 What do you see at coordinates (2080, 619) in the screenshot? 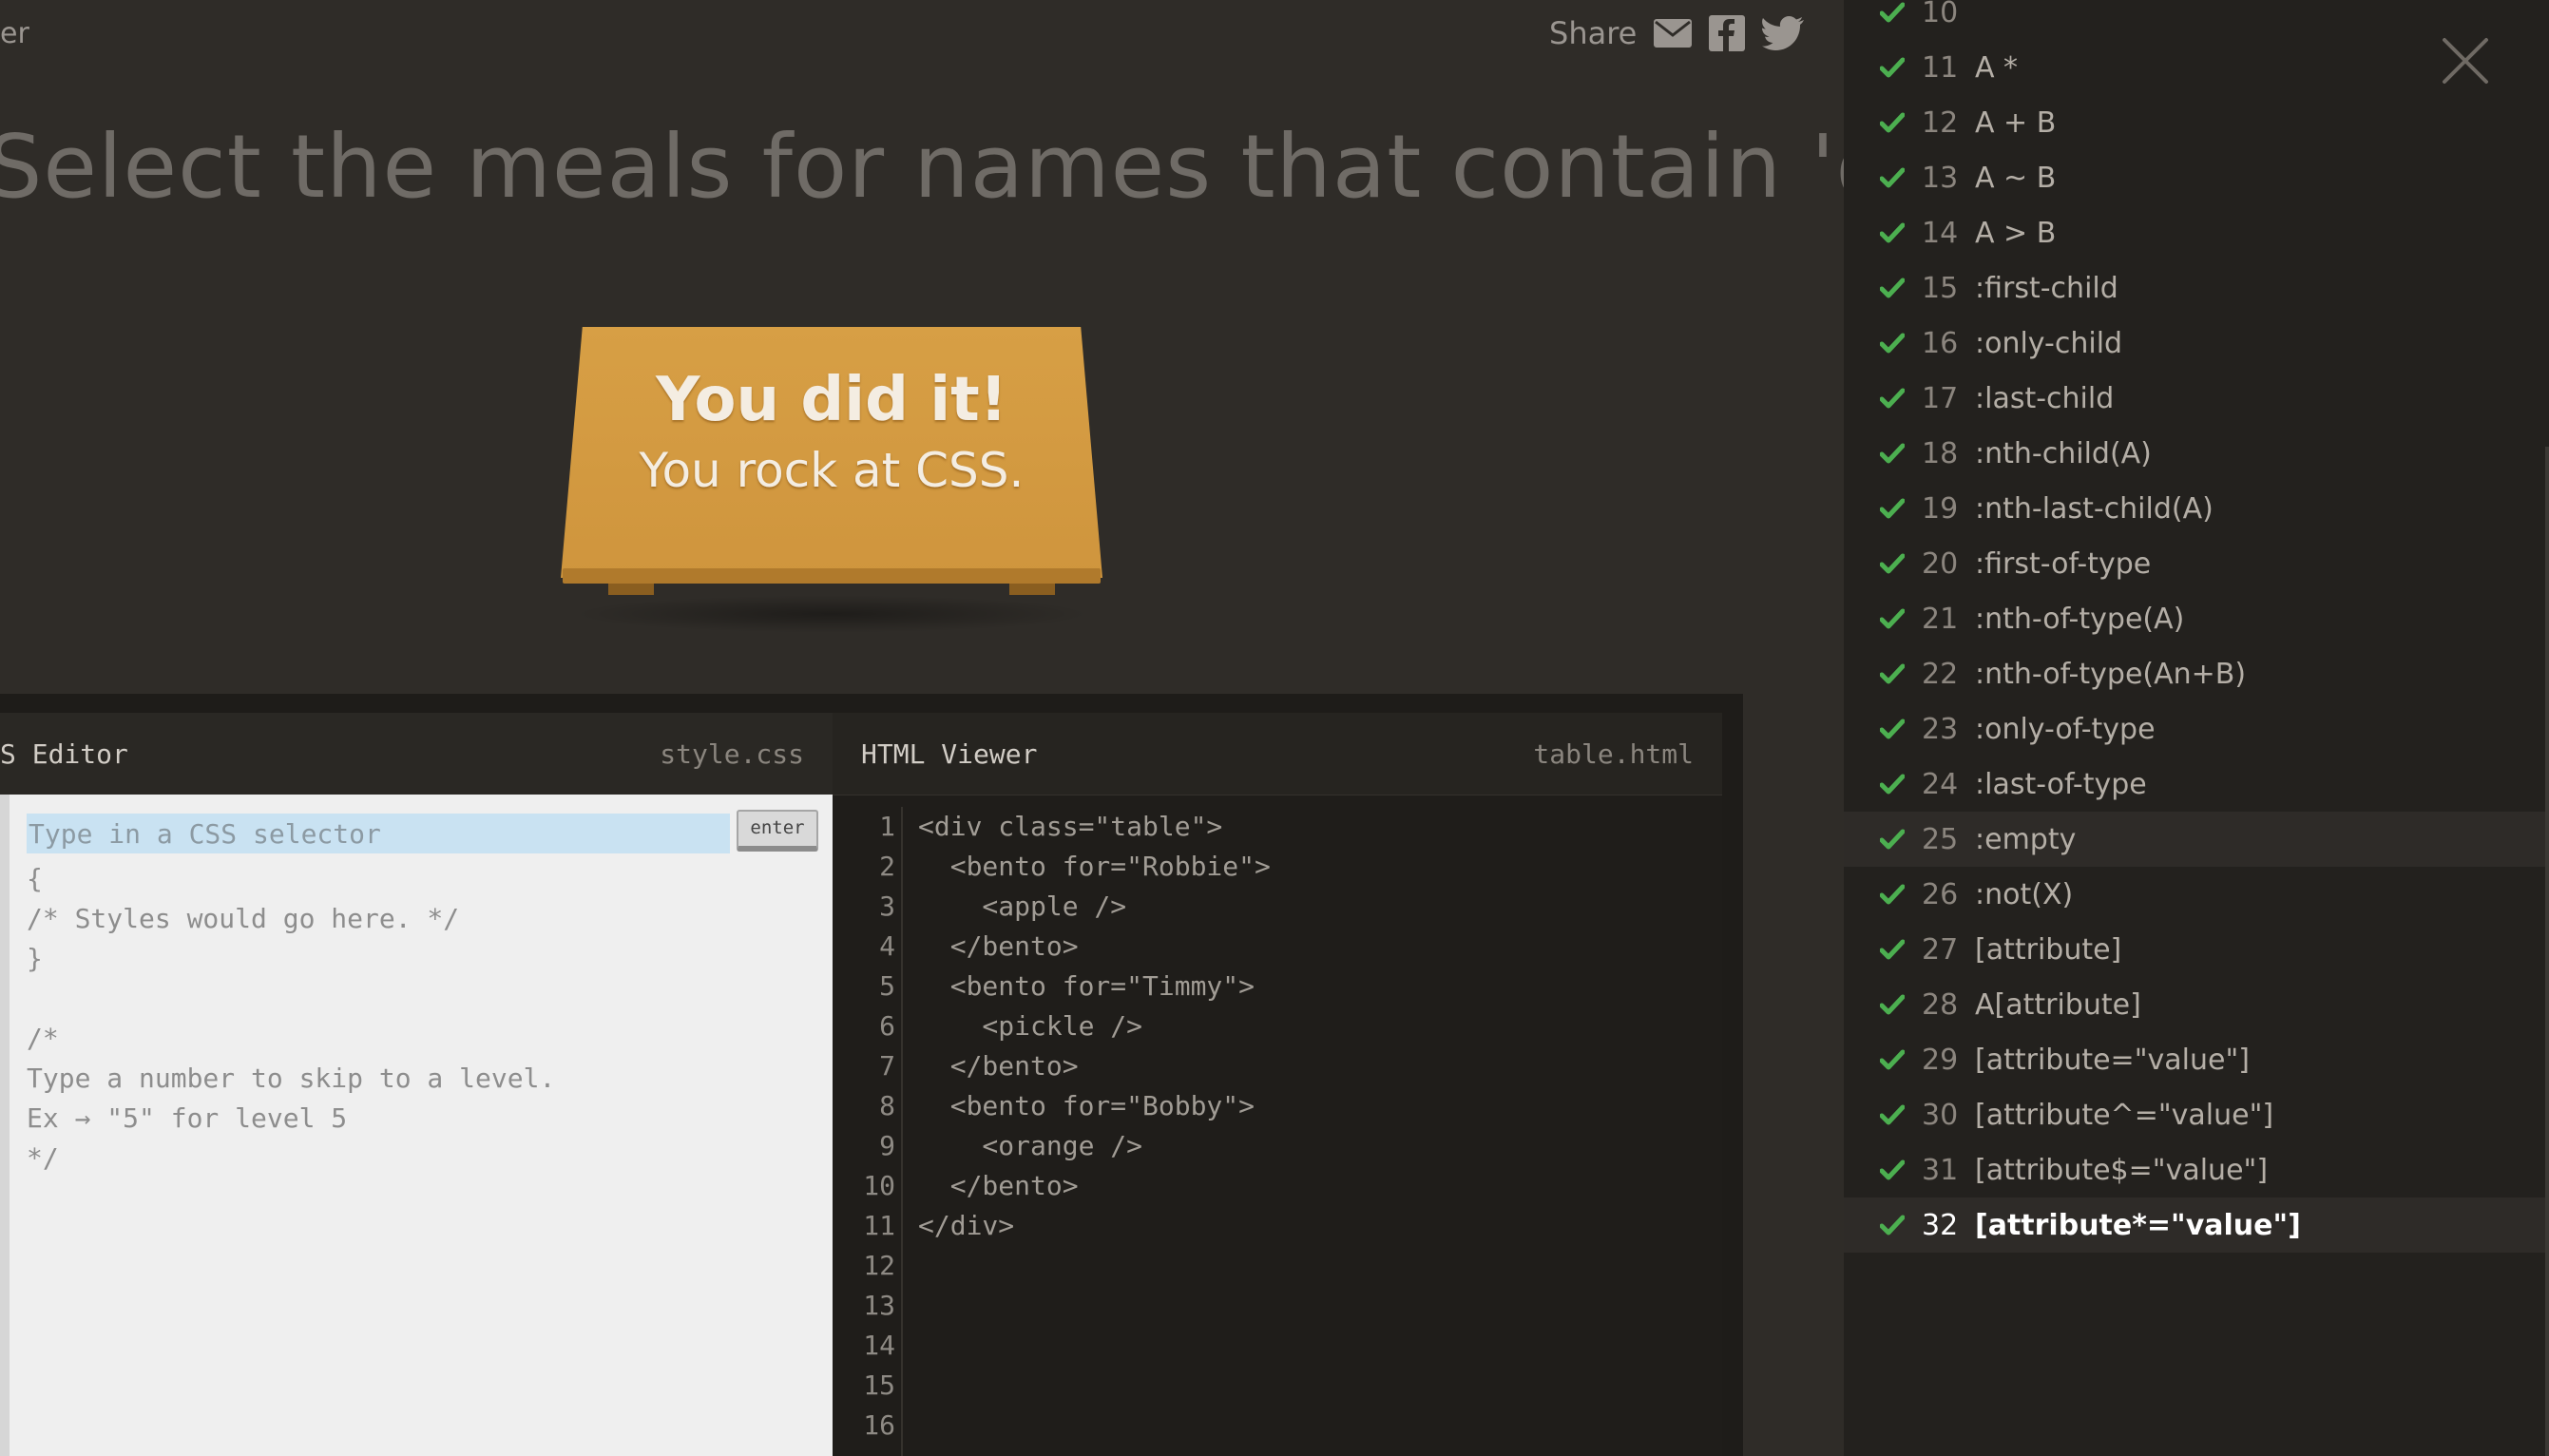
I see `level-name: :nth-of-type(A)` at bounding box center [2080, 619].